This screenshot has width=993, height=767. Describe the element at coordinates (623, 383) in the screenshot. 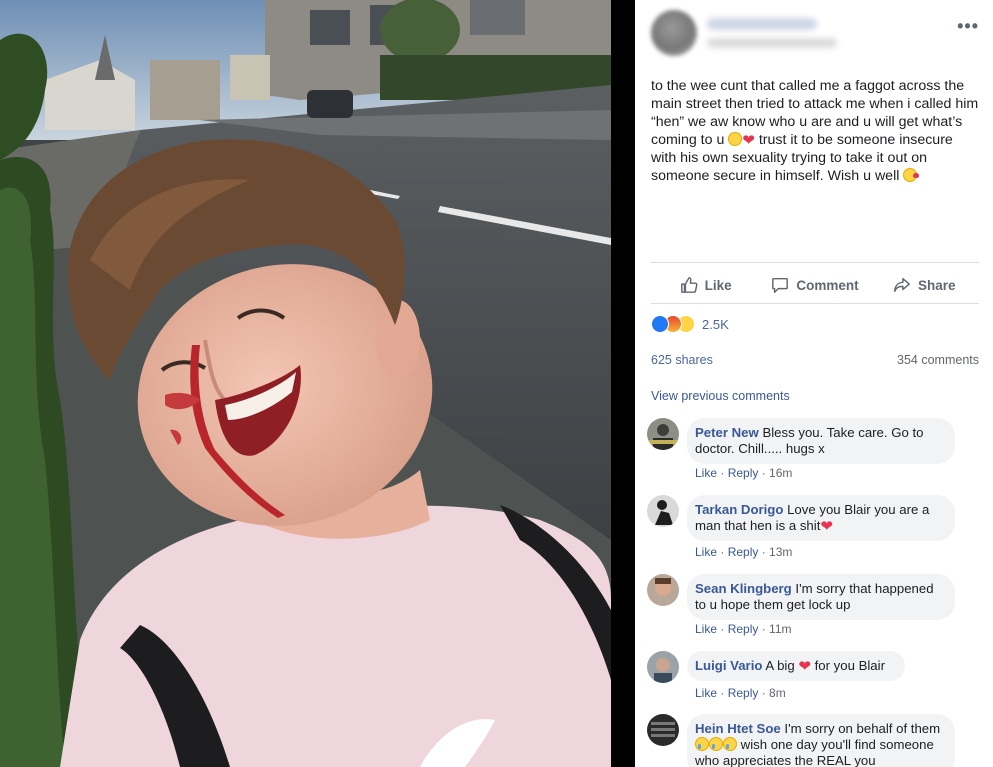

I see `photo-border` at that location.